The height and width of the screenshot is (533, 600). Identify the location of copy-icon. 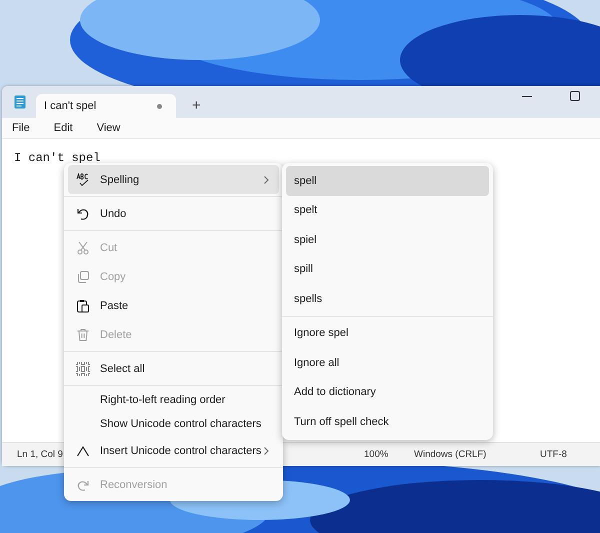
(83, 277).